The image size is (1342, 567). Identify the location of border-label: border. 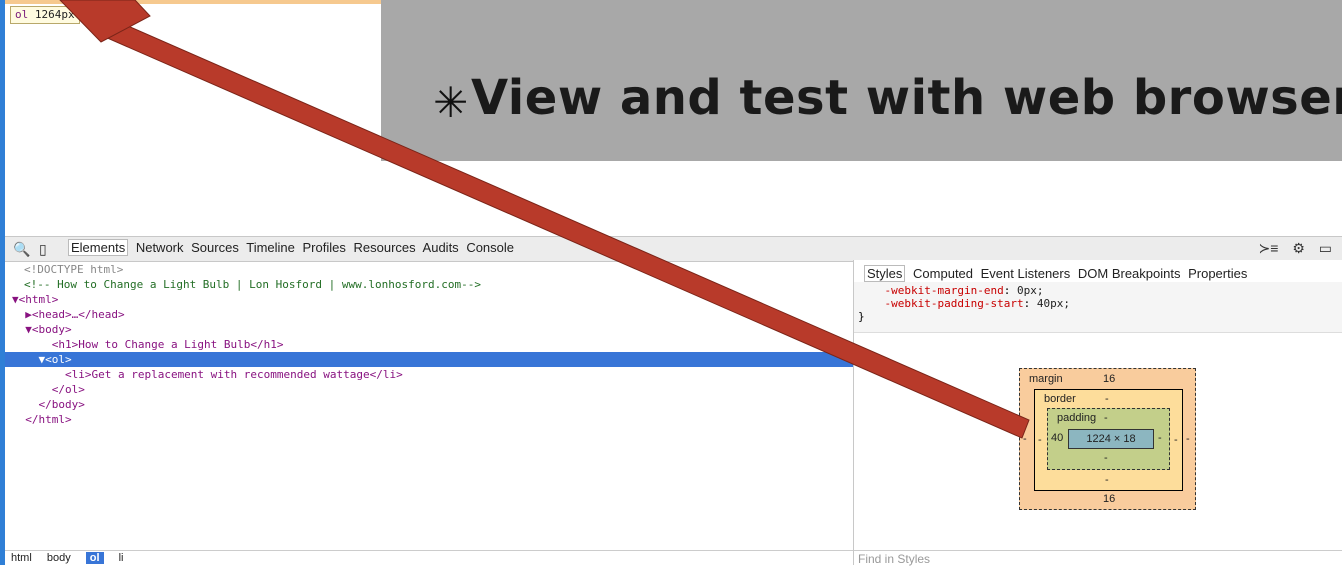
(1060, 399).